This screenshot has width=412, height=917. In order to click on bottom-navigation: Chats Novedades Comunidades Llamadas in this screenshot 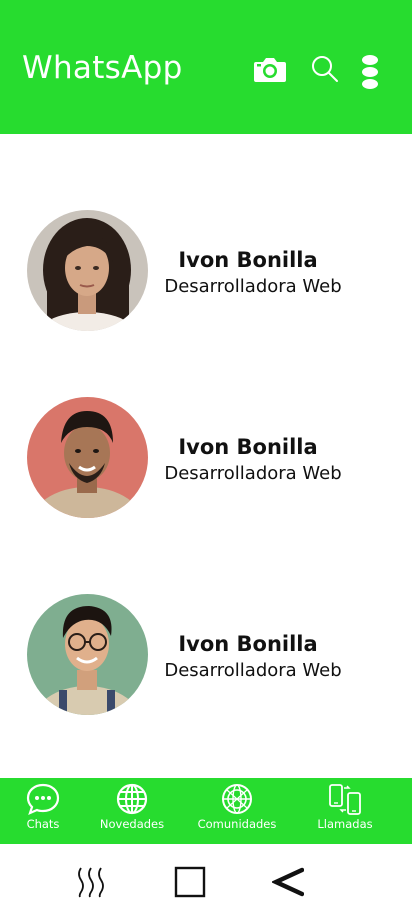, I will do `click(206, 811)`.